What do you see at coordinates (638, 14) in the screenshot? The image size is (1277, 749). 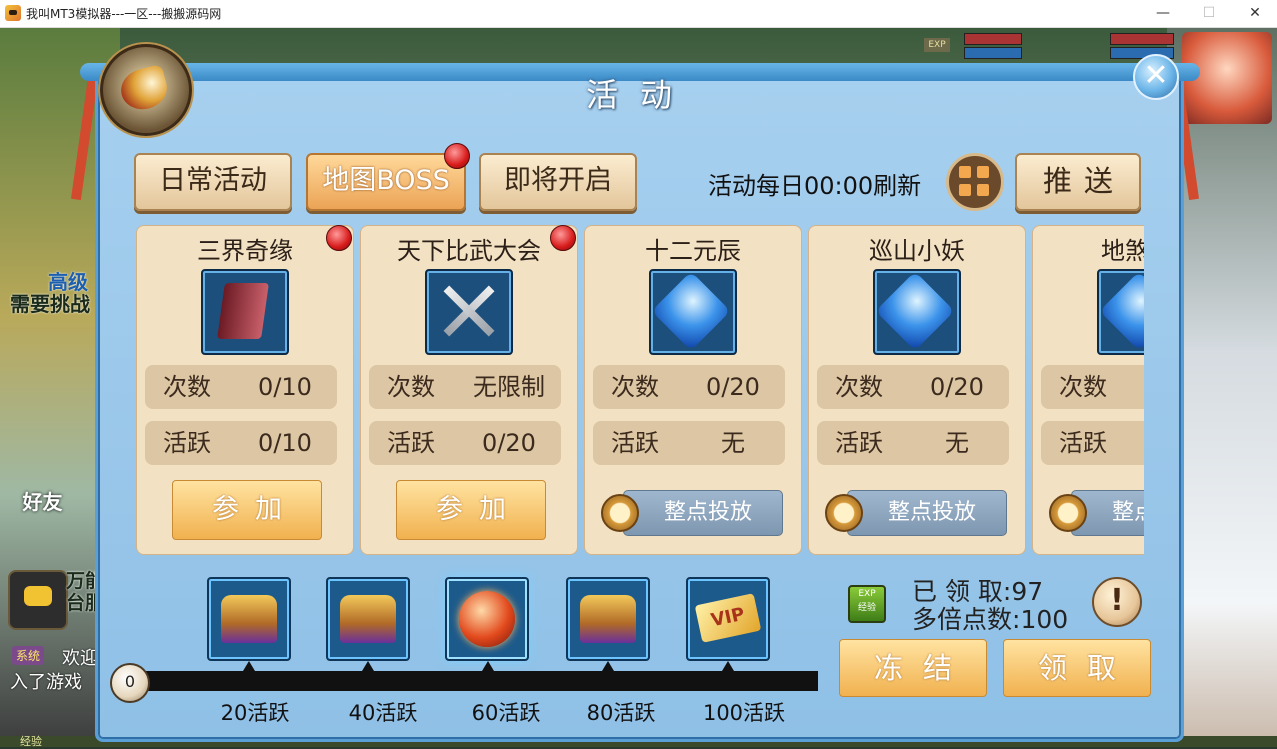 I see `window-titlebar: 我叫MT3模拟器---一区---搬搬源码网 — ☐ ✕` at bounding box center [638, 14].